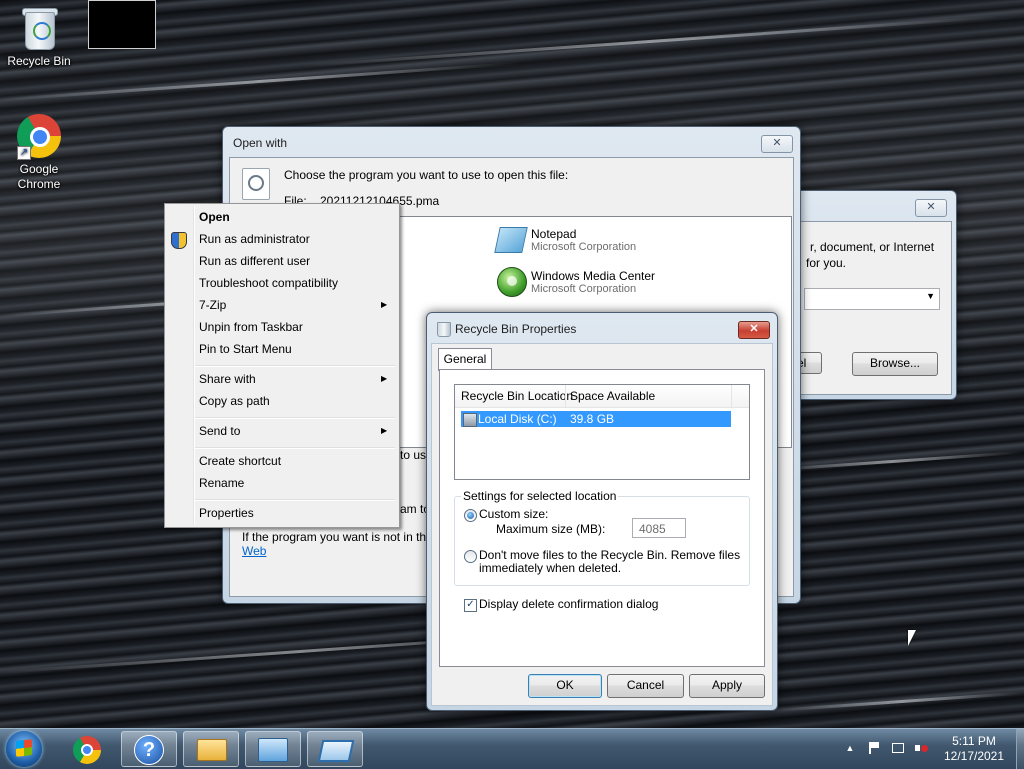  What do you see at coordinates (24, 153) in the screenshot?
I see `shortcut-arrow-icon: ↗` at bounding box center [24, 153].